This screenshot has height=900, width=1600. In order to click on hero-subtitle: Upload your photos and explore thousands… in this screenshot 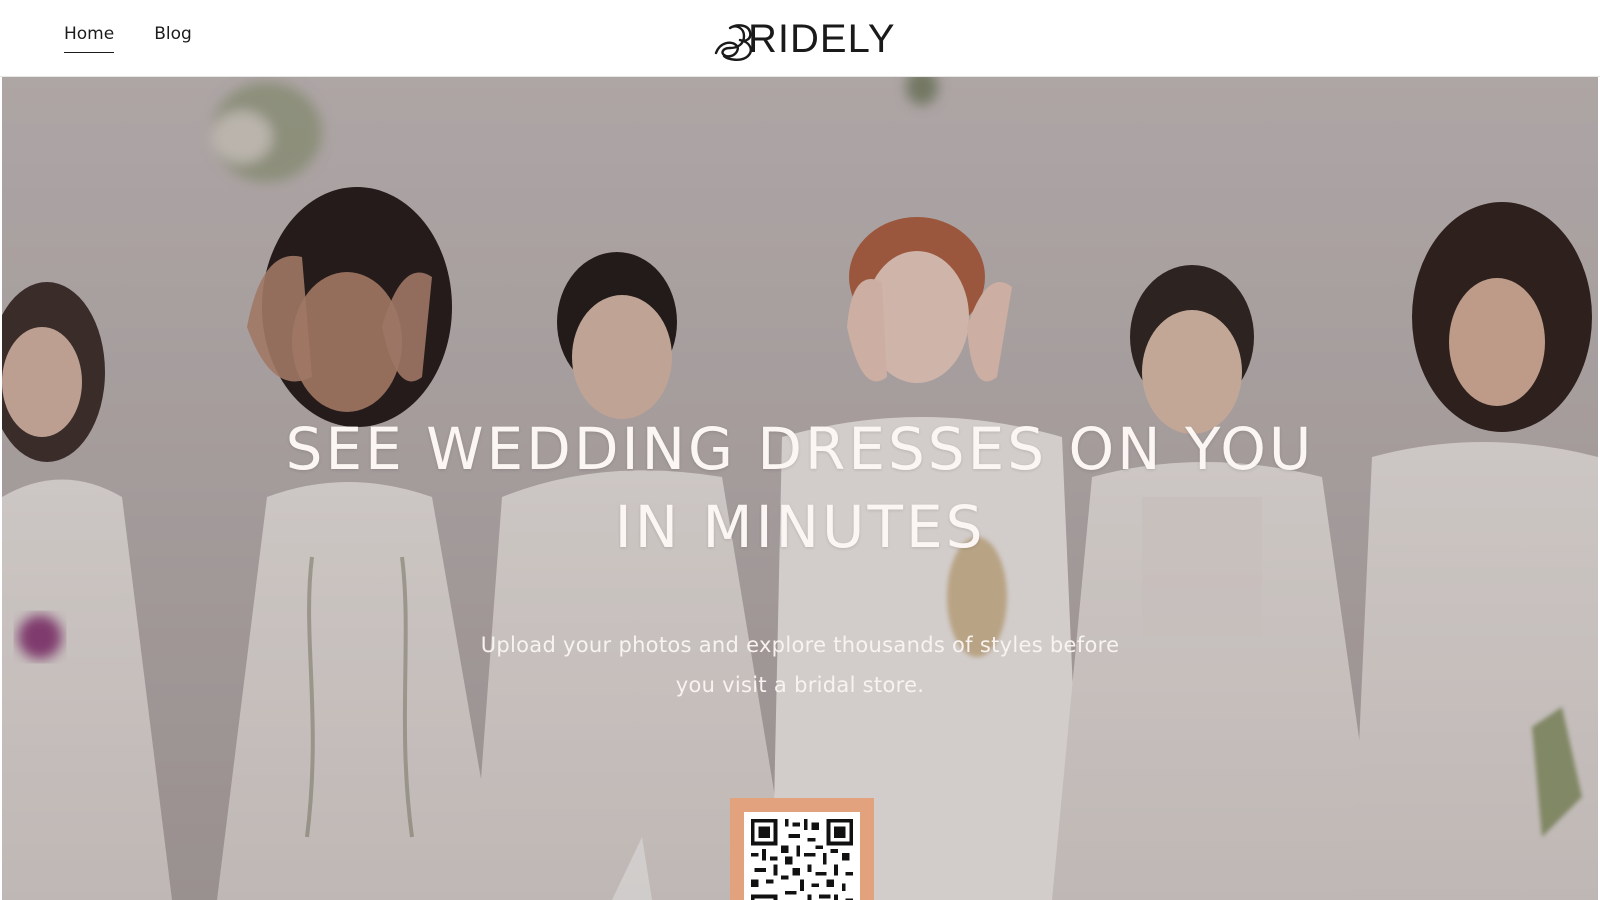, I will do `click(800, 665)`.